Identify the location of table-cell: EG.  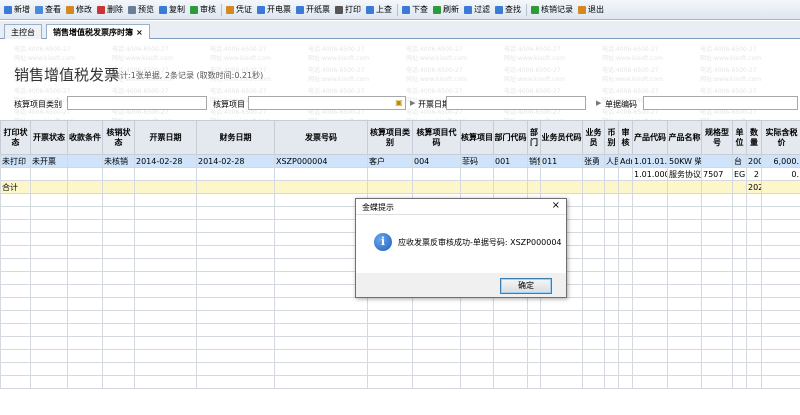
(739, 174).